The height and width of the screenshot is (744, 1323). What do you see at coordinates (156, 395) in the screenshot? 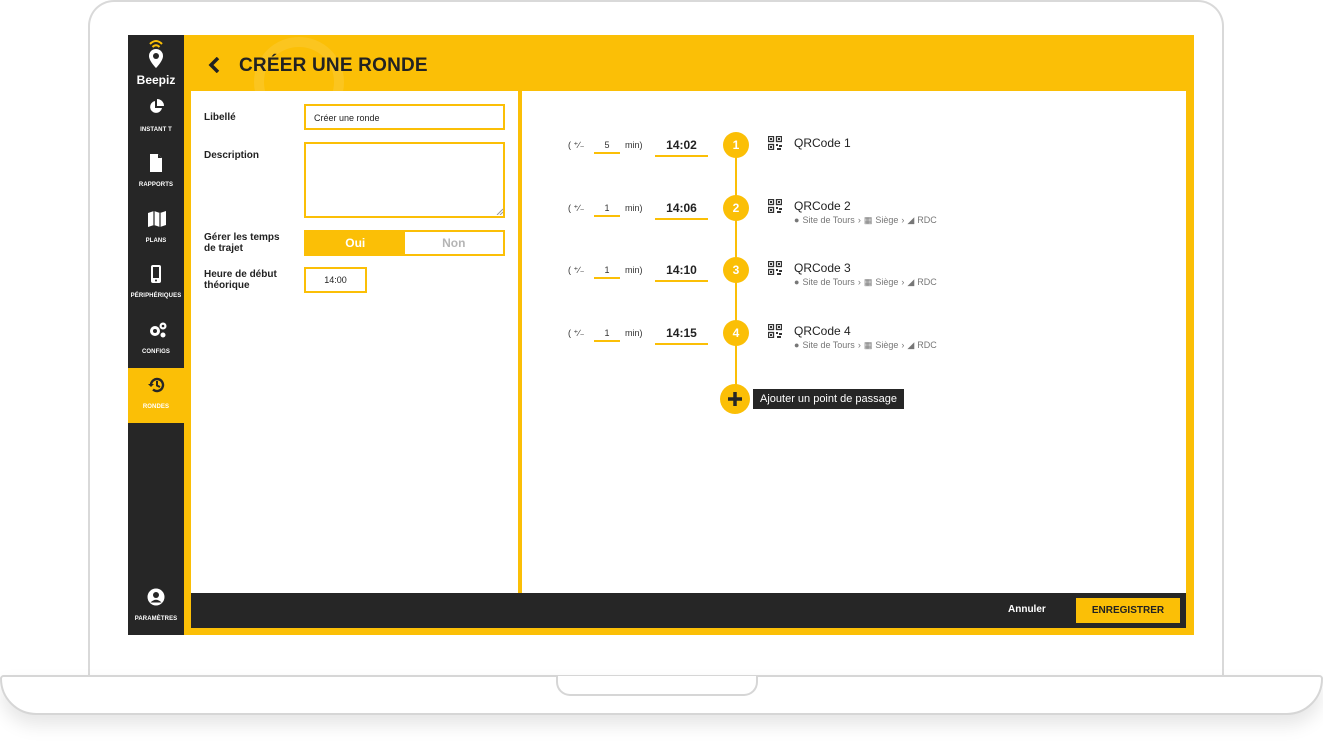
I see `nav-item-rondes: RONDES` at bounding box center [156, 395].